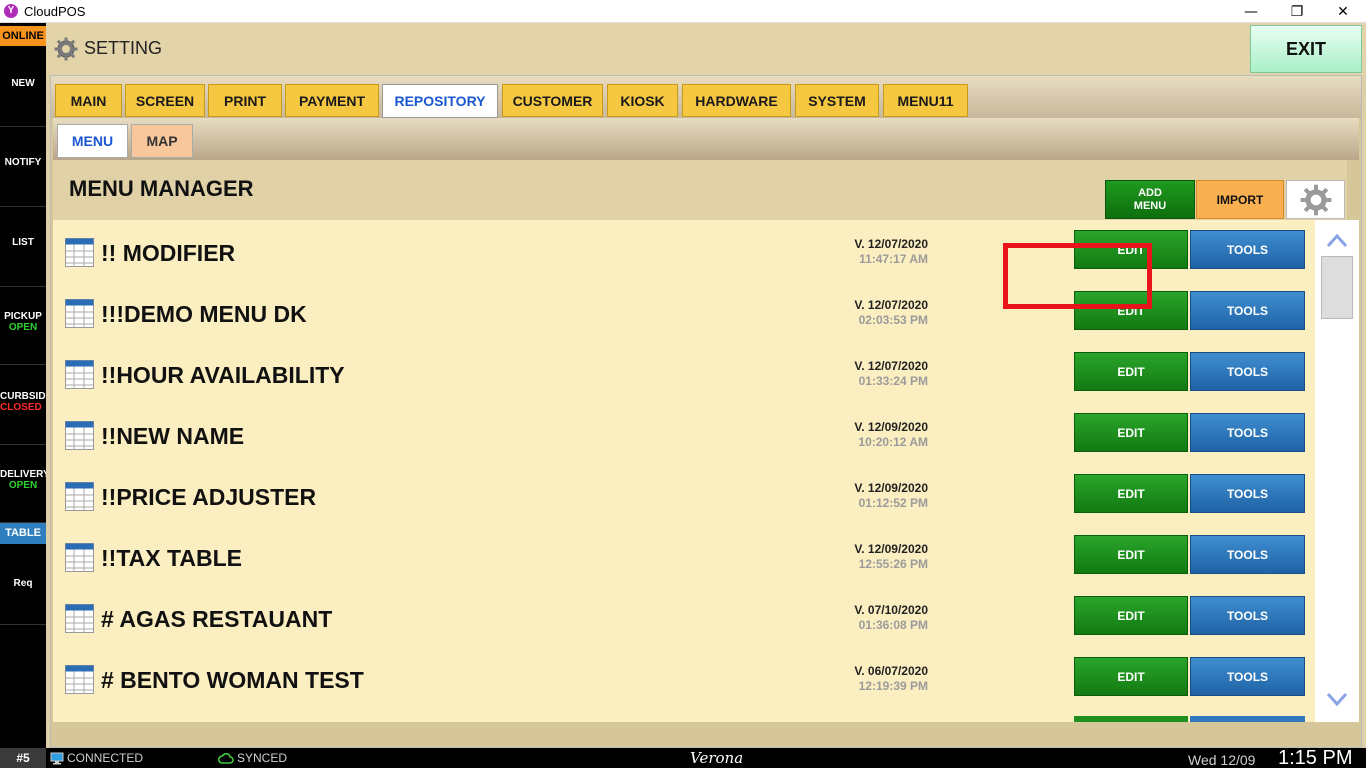 The width and height of the screenshot is (1366, 768). I want to click on subtab-menu: MENU, so click(92, 141).